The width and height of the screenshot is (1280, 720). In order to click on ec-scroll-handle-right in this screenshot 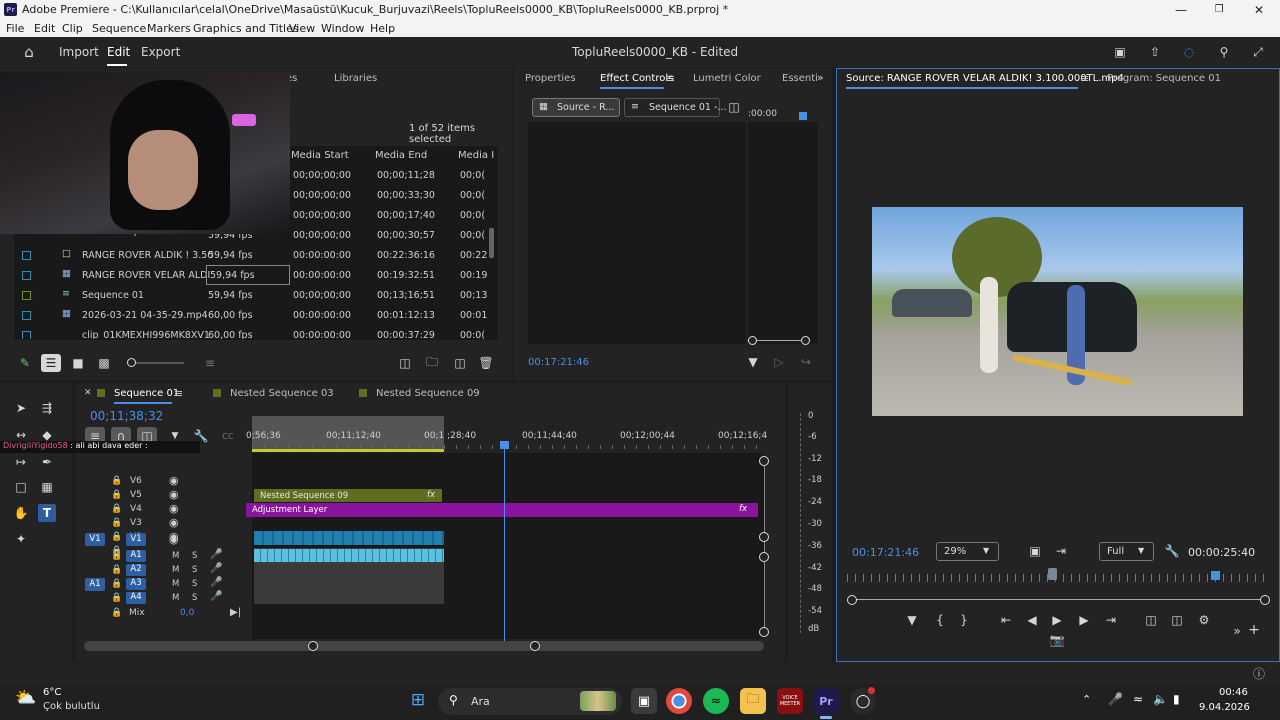, I will do `click(805, 340)`.